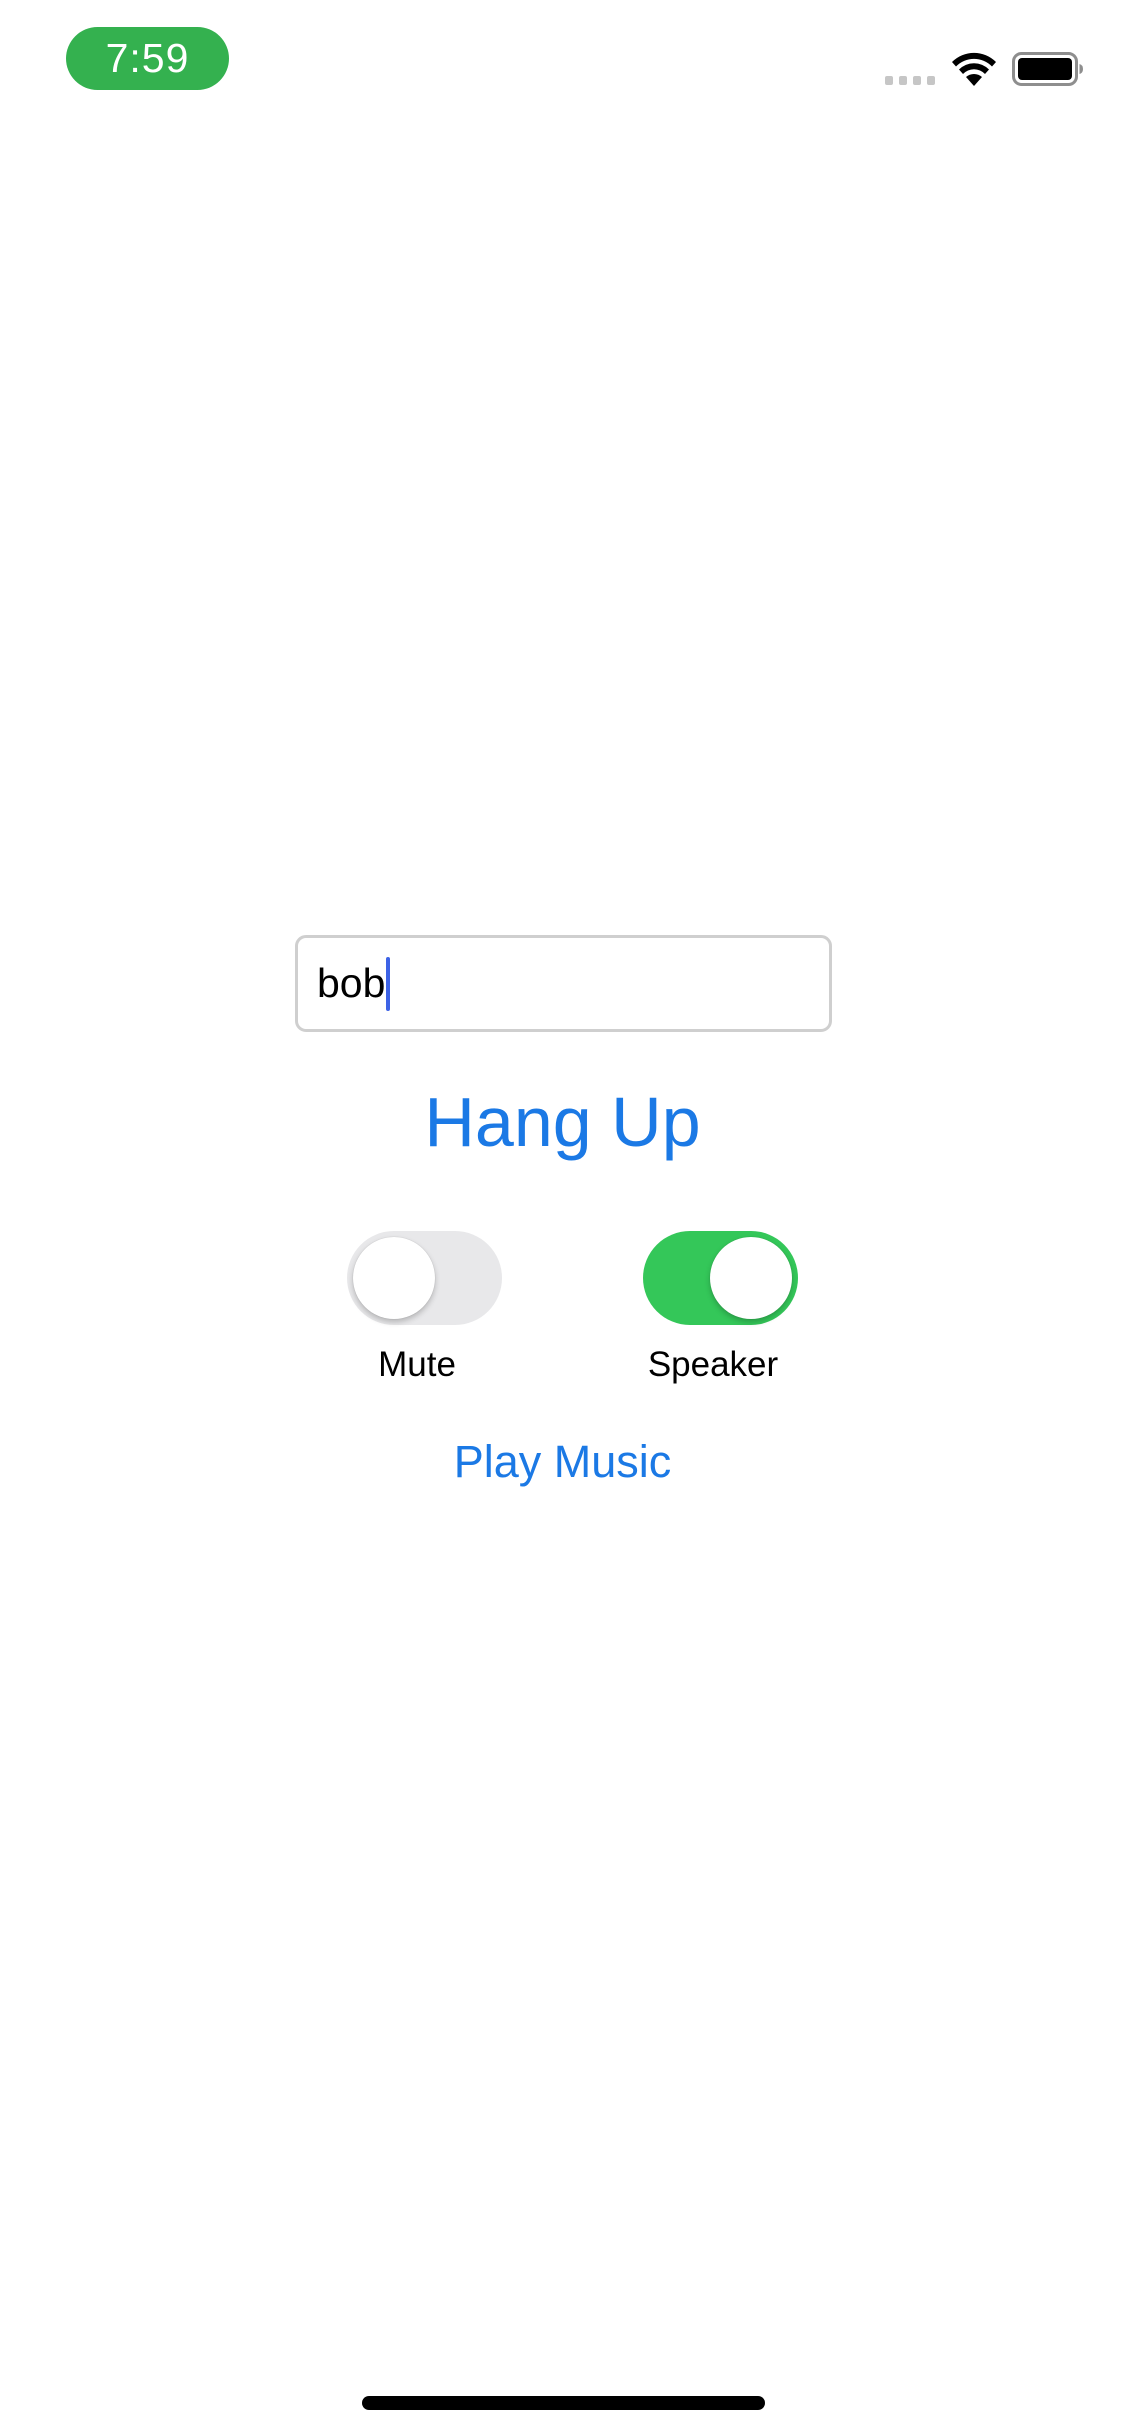 The height and width of the screenshot is (2436, 1125). What do you see at coordinates (563, 2403) in the screenshot?
I see `home-indicator` at bounding box center [563, 2403].